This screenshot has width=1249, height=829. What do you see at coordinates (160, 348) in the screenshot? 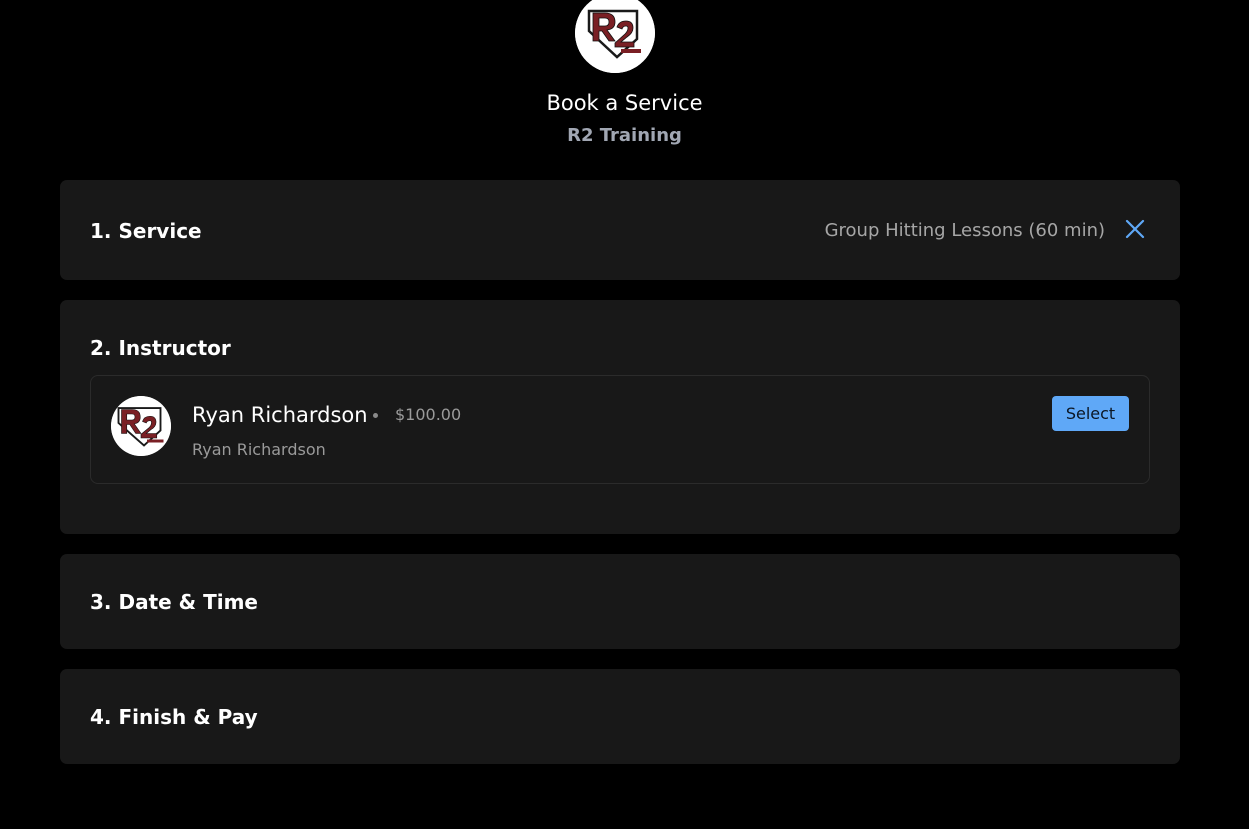
I see `step-instructor-title: 2. Instructor` at bounding box center [160, 348].